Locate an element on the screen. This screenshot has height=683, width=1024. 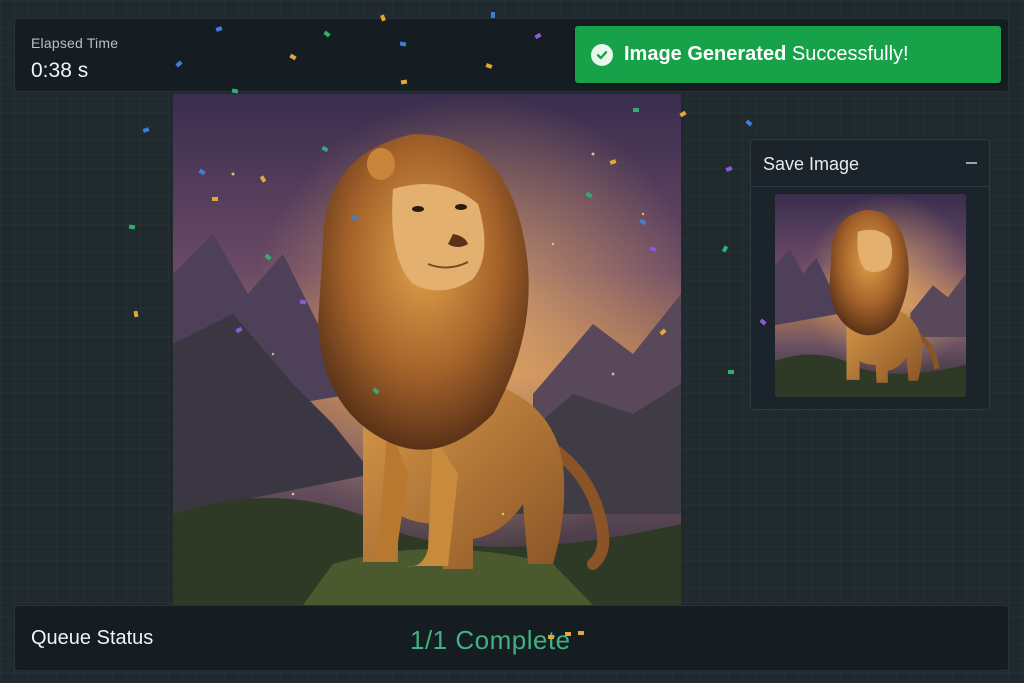
success-message: Image Generated Successfully! is located at coordinates (766, 54).